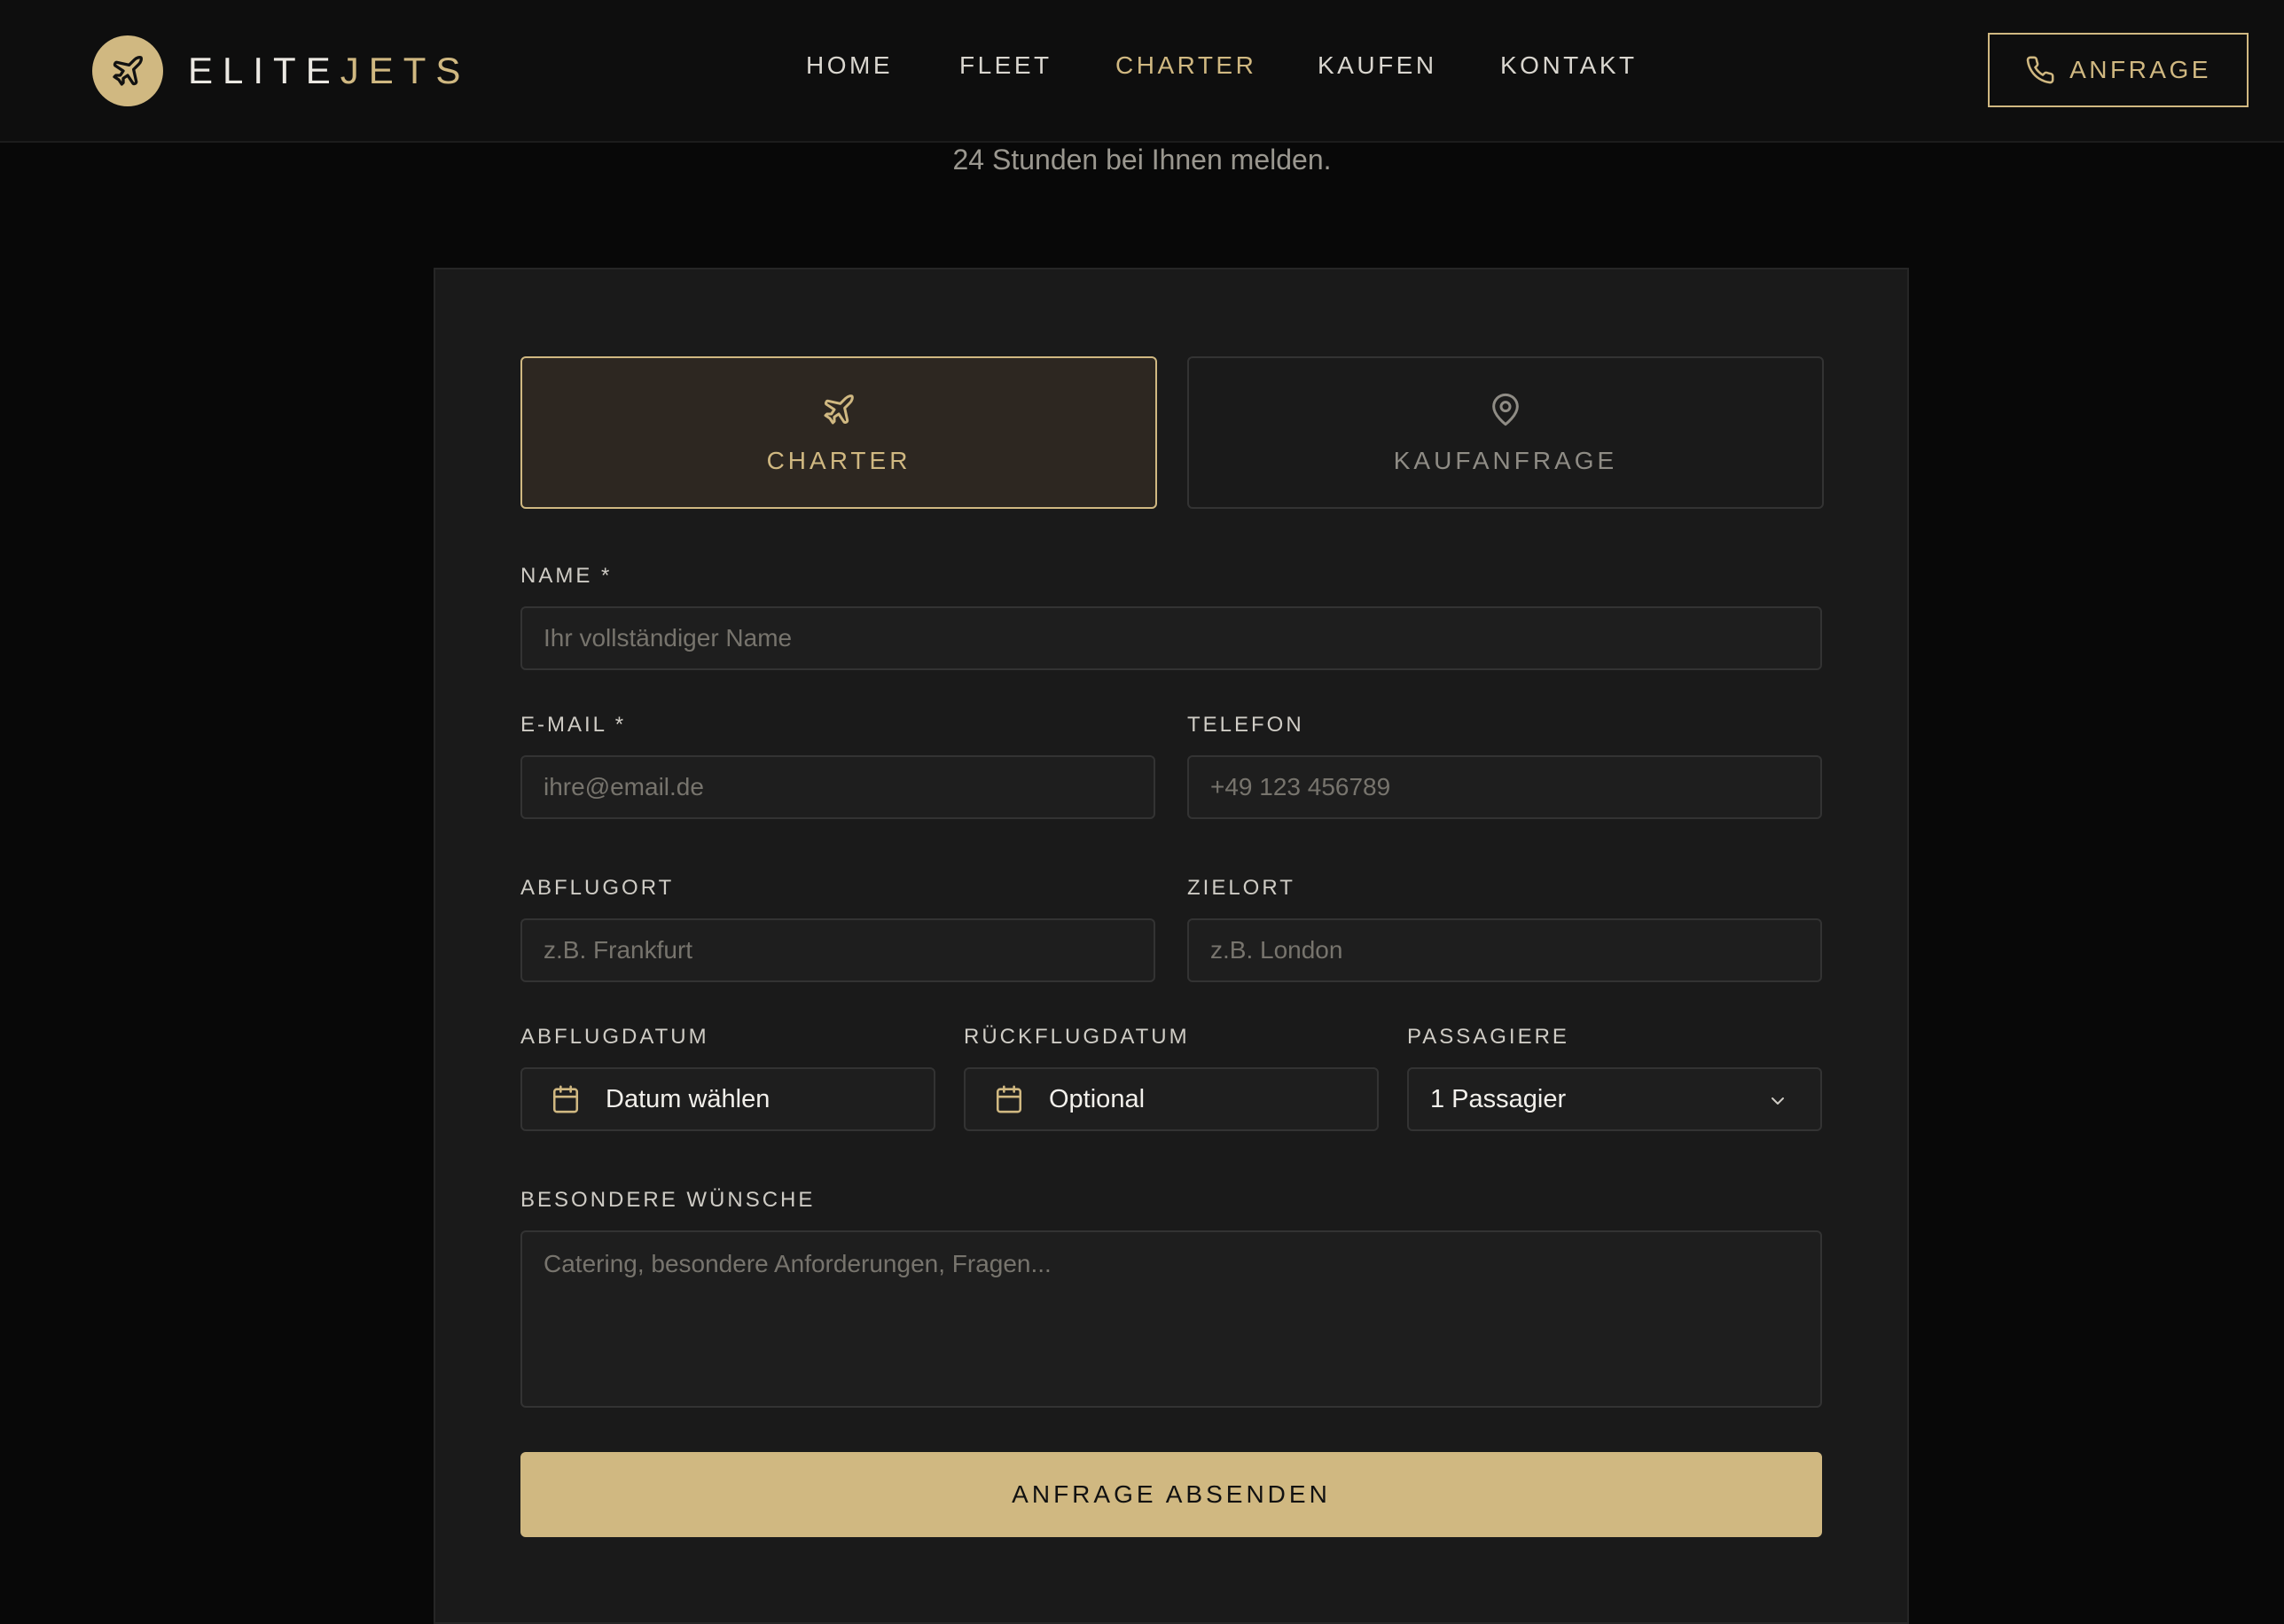 The height and width of the screenshot is (1624, 2284). What do you see at coordinates (1142, 160) in the screenshot?
I see `hero-subtitle: 24 Stunden bei Ihnen melden.` at bounding box center [1142, 160].